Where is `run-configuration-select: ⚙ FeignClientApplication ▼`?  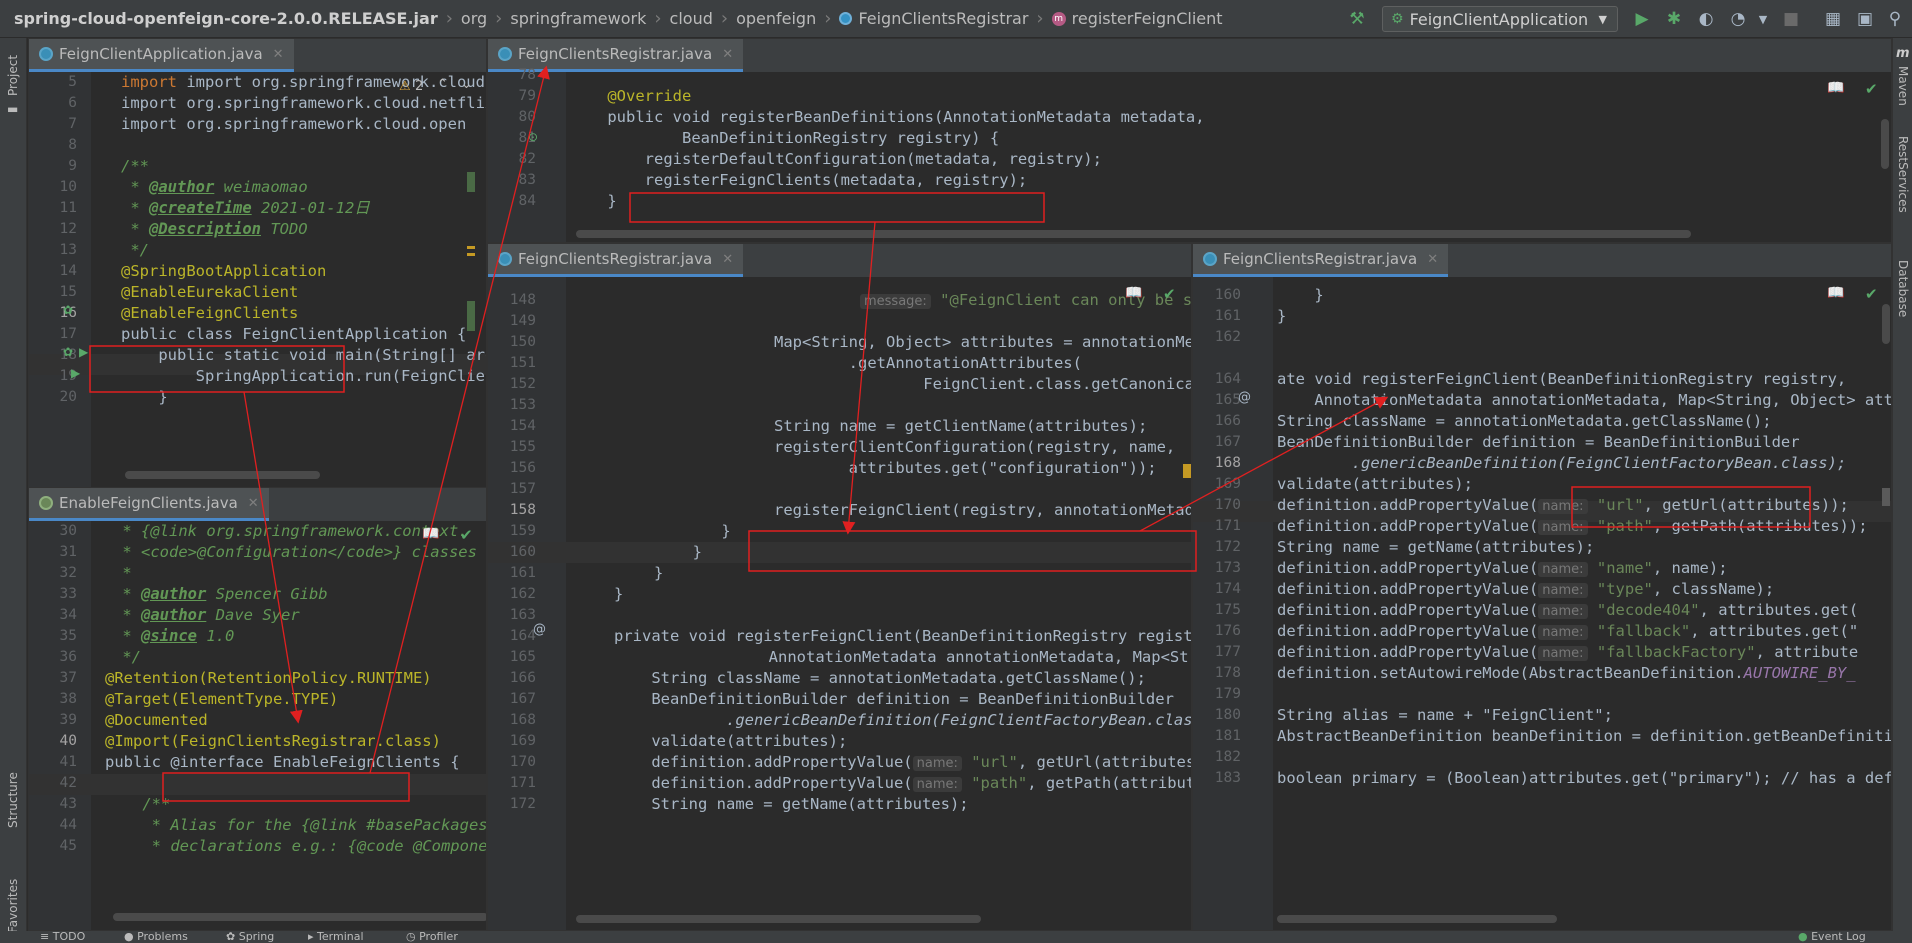 run-configuration-select: ⚙ FeignClientApplication ▼ is located at coordinates (1500, 19).